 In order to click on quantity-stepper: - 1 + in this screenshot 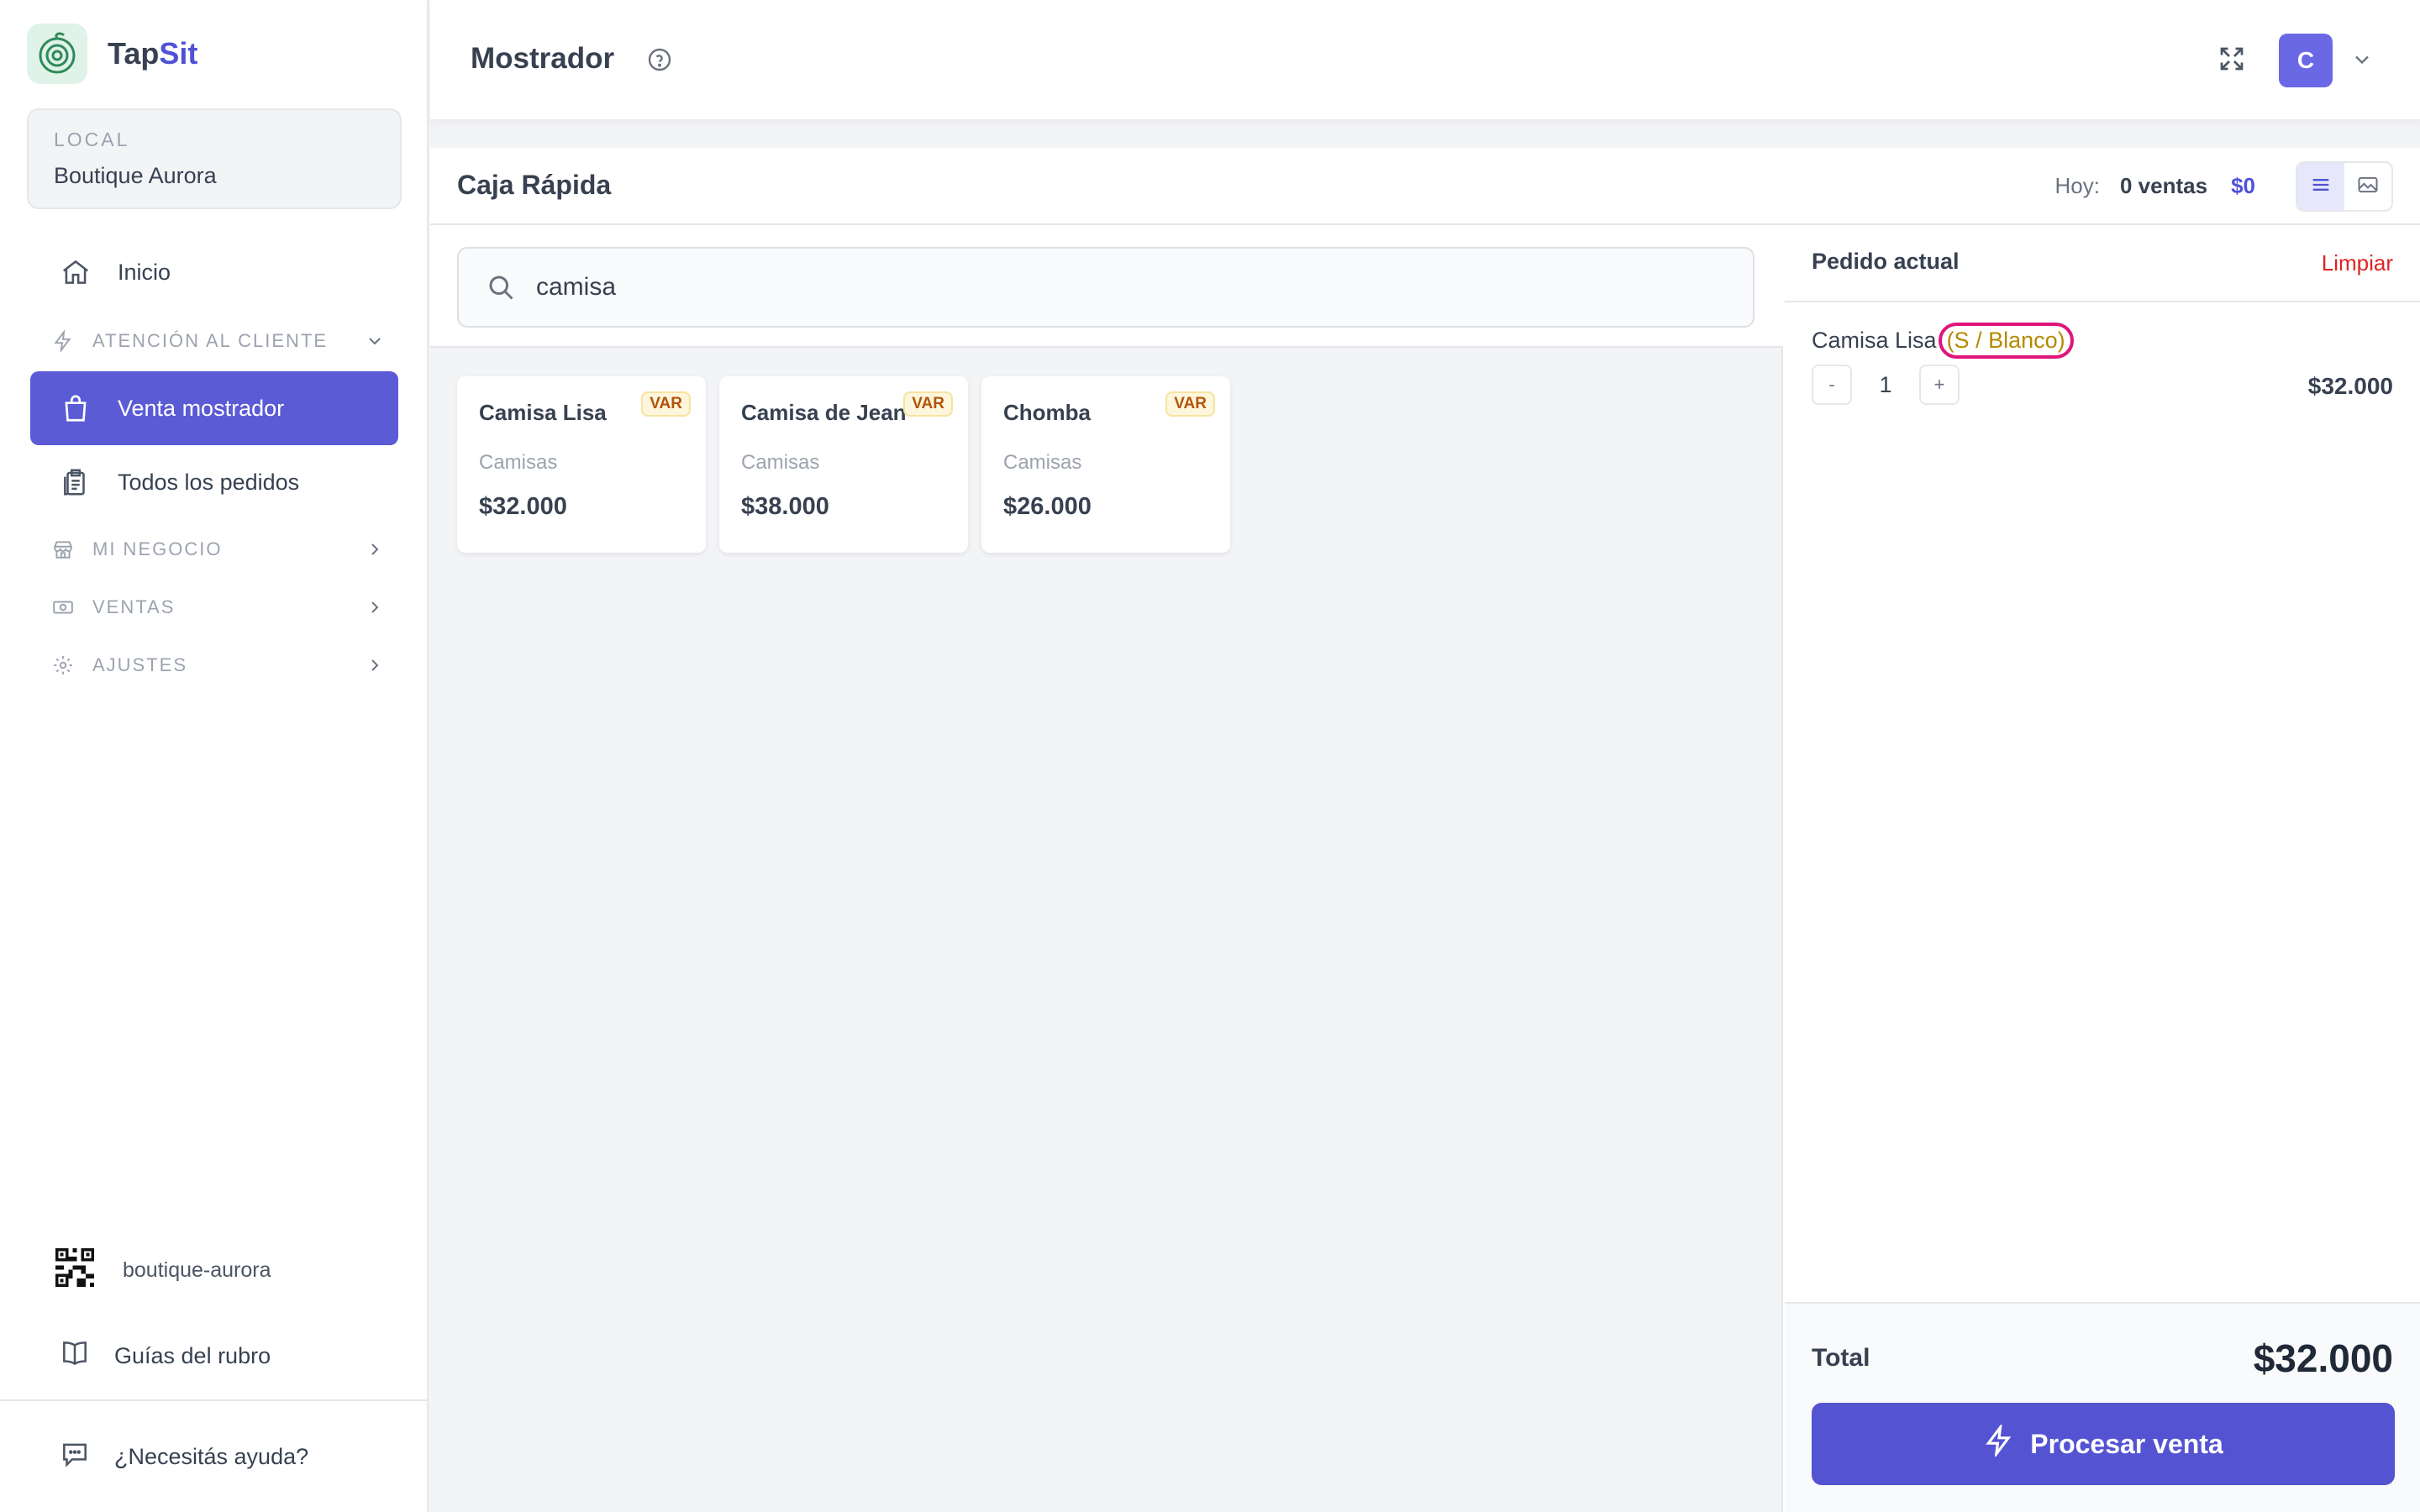, I will do `click(1886, 385)`.